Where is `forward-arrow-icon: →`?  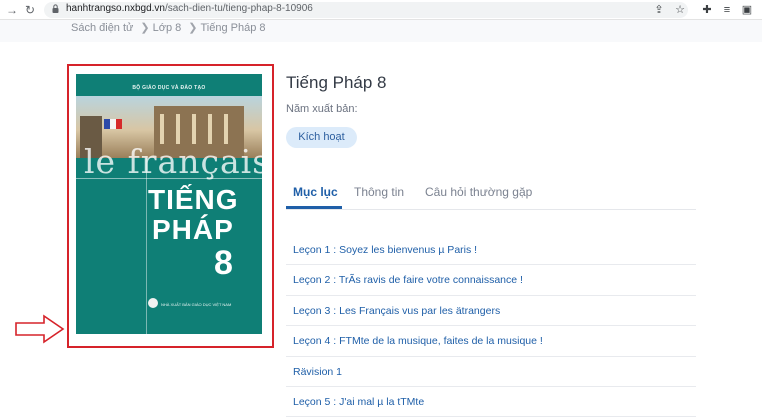 forward-arrow-icon: → is located at coordinates (12, 10).